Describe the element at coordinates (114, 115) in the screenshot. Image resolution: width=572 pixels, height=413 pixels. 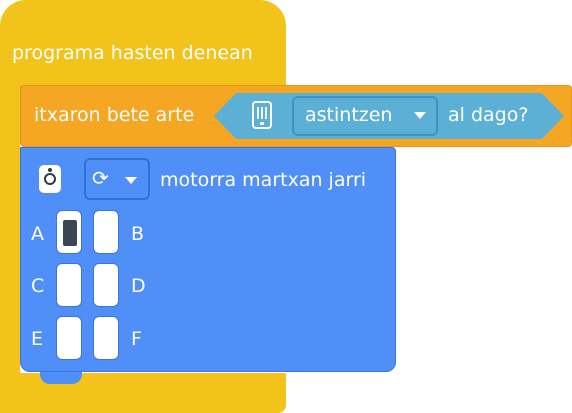
I see `wait-until-label: itxaron bete arte` at that location.